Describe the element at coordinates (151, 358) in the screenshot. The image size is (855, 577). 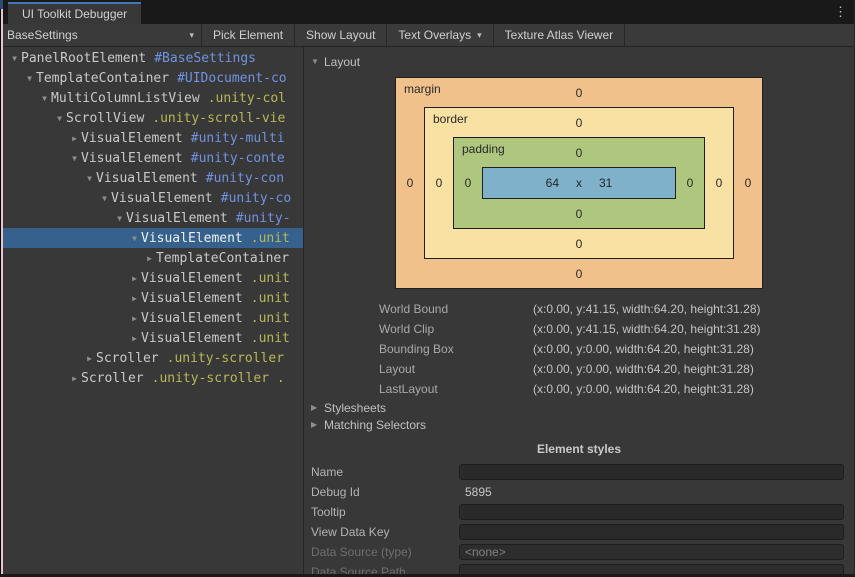
I see `tree-row: ▶ Scroller .unity-scroller` at that location.